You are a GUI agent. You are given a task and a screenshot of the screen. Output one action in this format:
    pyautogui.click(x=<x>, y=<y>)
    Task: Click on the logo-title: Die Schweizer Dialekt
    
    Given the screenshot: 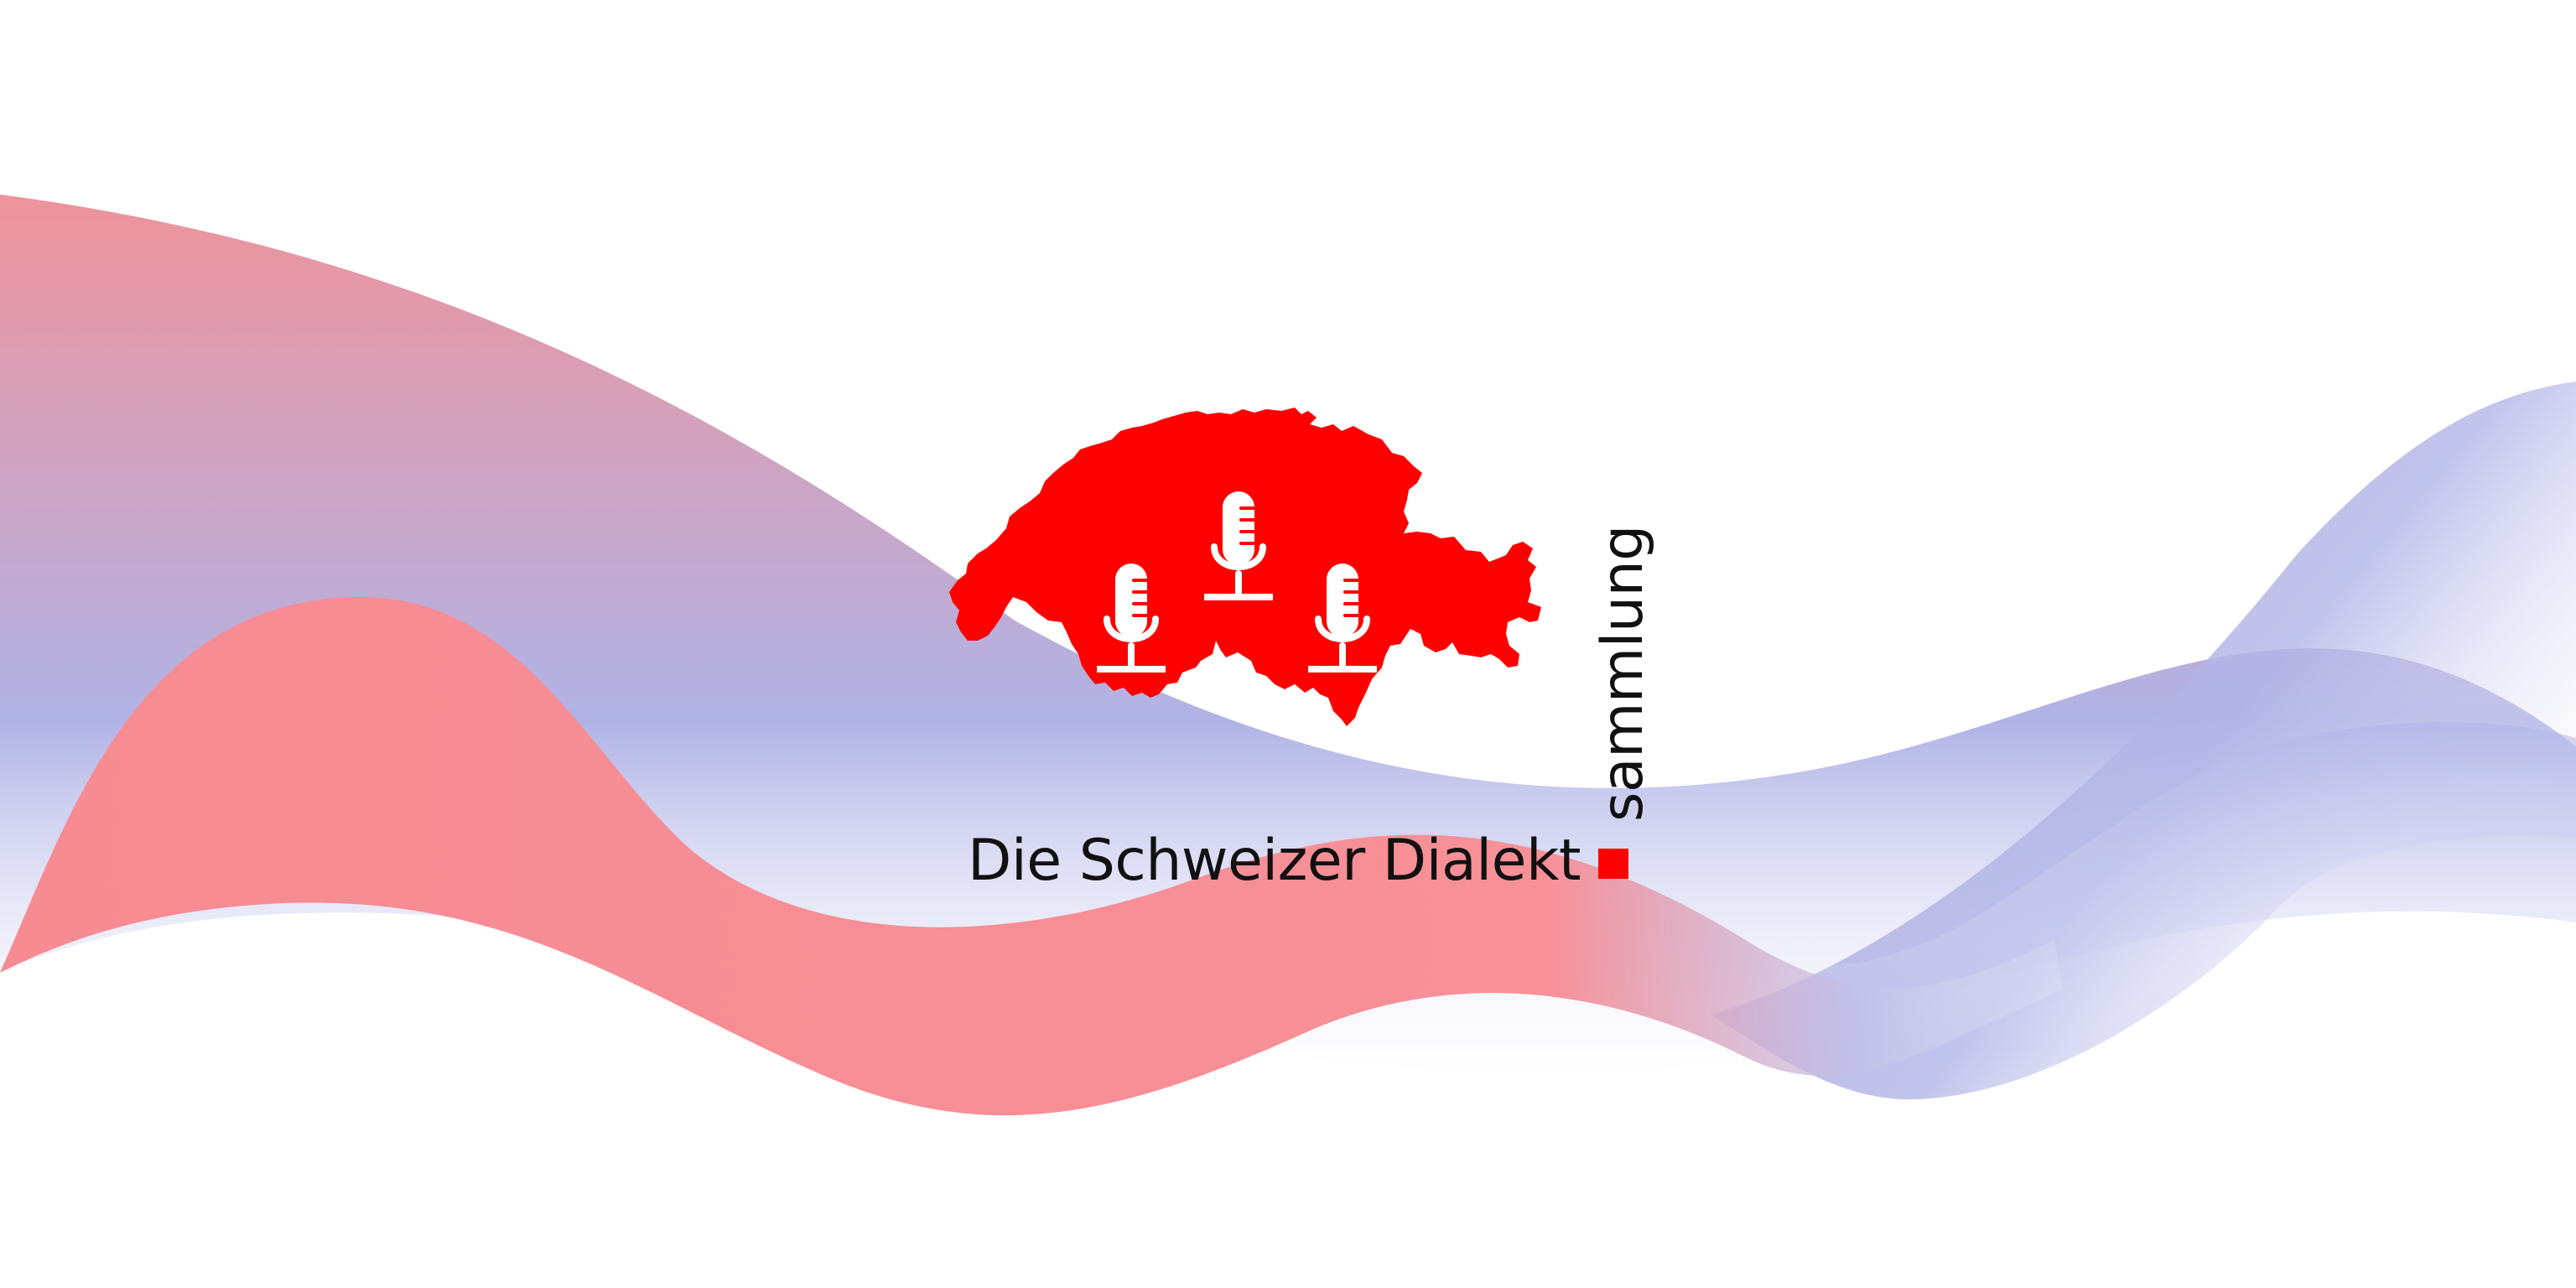 What is the action you would take?
    pyautogui.click(x=1274, y=861)
    